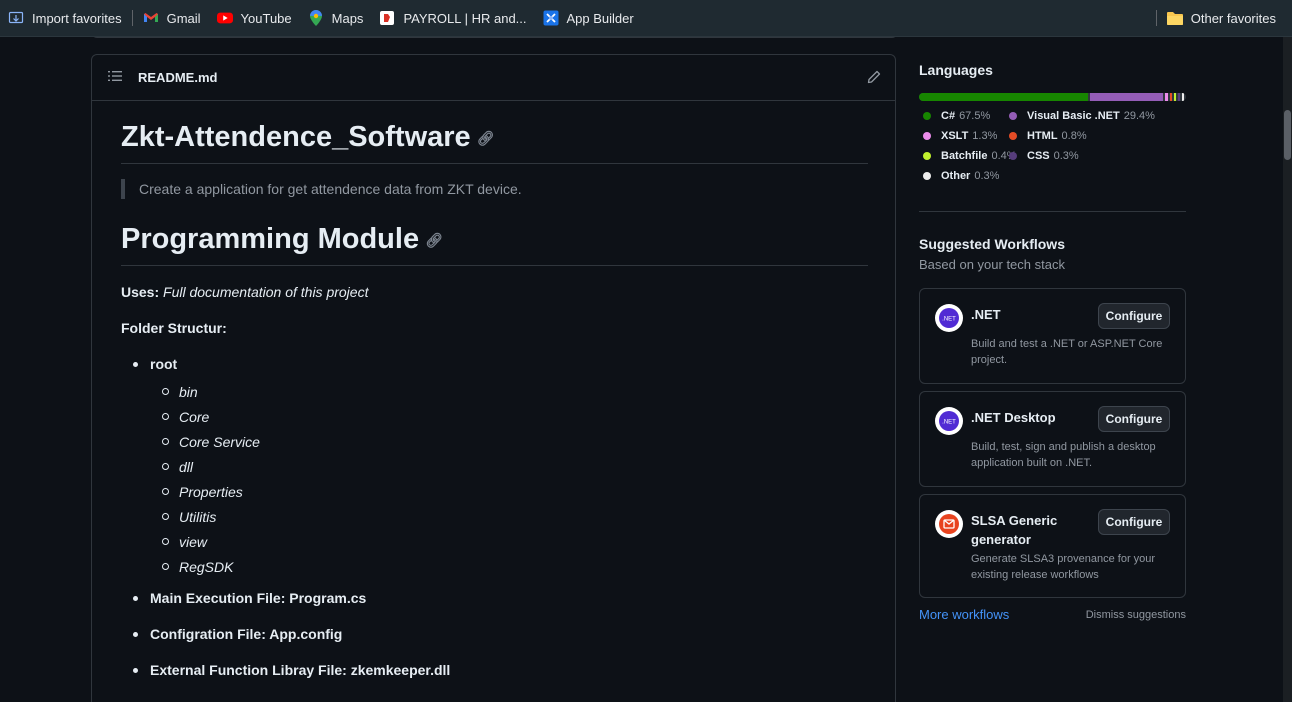 The width and height of the screenshot is (1292, 702). I want to click on language-item: C# 67.5%, so click(954, 116).